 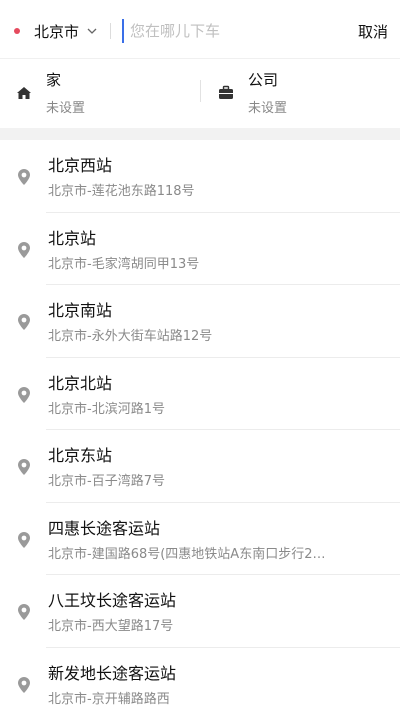 What do you see at coordinates (111, 626) in the screenshot?
I see `result-address: 北京市-西大望路17号` at bounding box center [111, 626].